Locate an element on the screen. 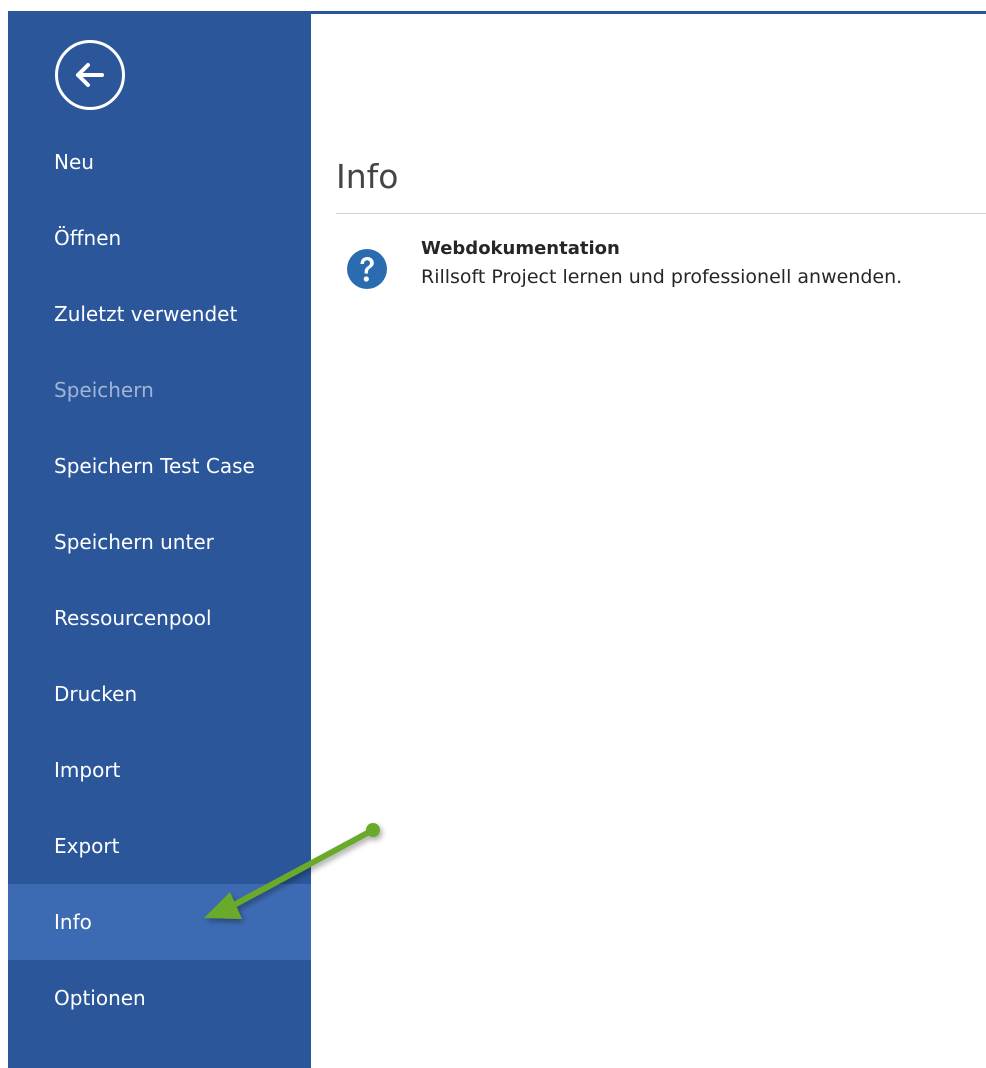 The image size is (986, 1068). nav-item-drucken: Drucken is located at coordinates (159, 694).